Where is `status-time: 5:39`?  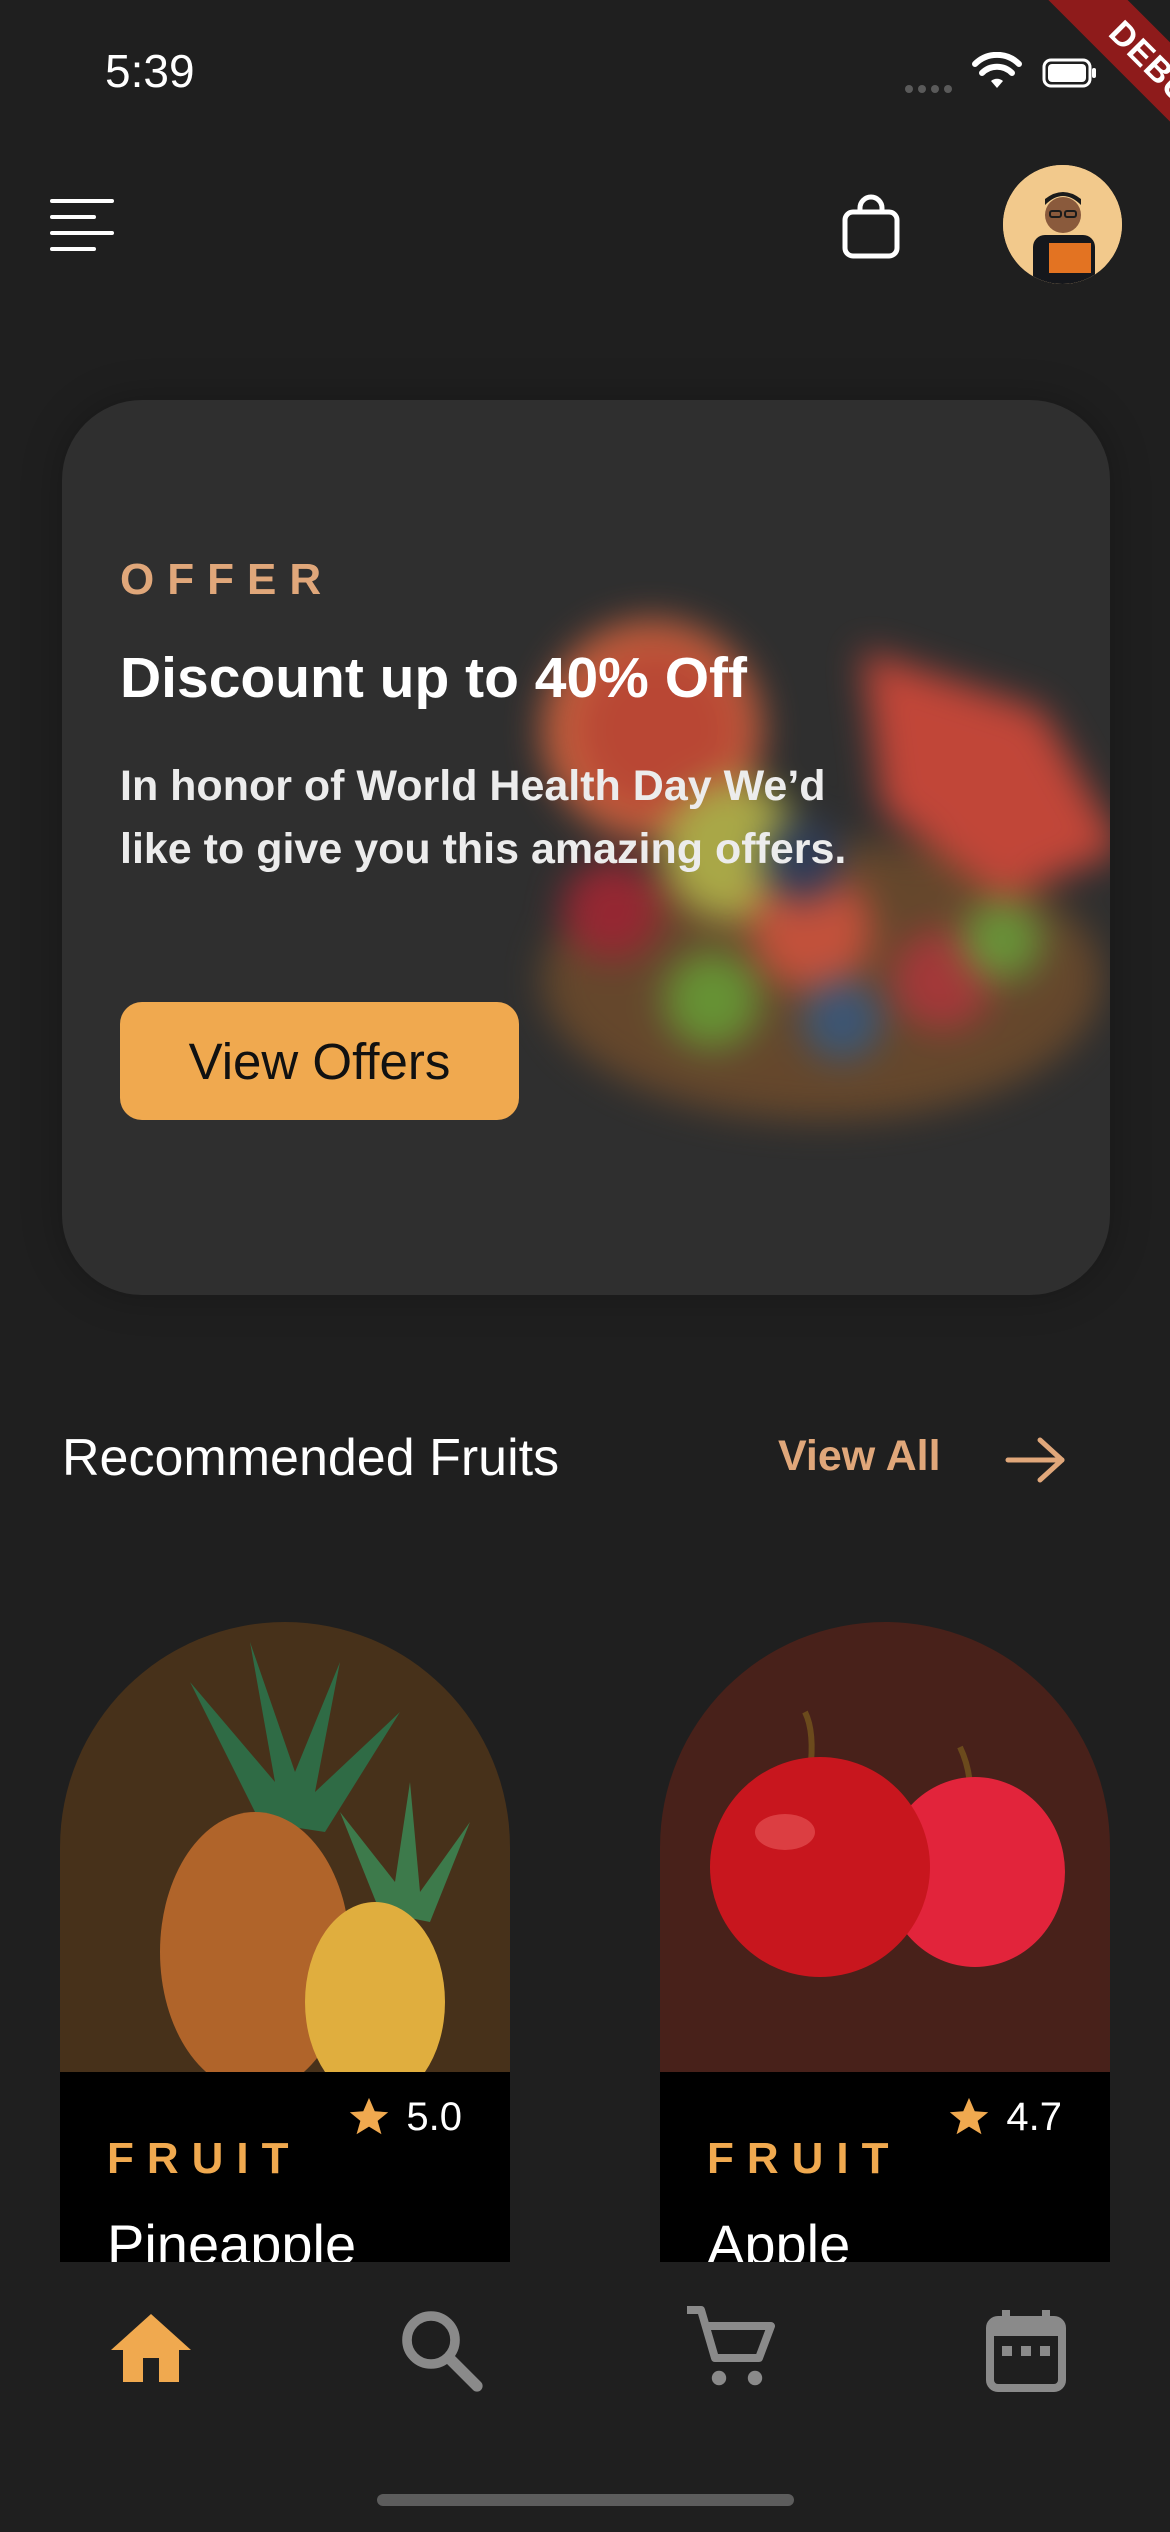 status-time: 5:39 is located at coordinates (150, 71).